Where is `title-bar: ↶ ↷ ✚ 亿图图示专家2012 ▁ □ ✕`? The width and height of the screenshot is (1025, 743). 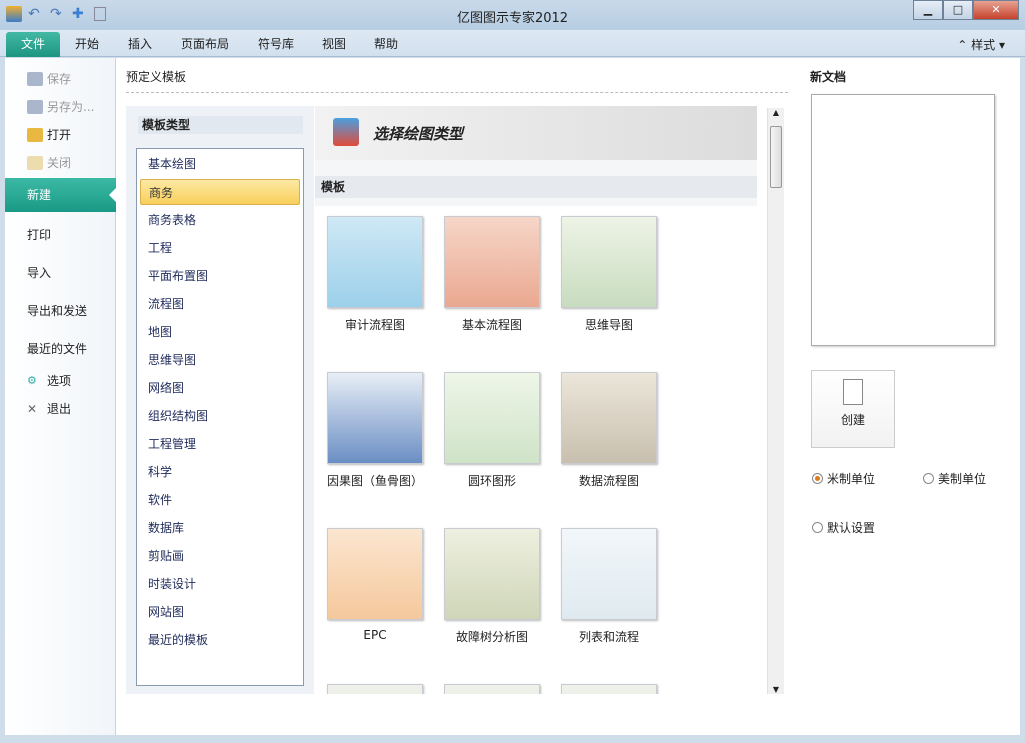
title-bar: ↶ ↷ ✚ 亿图图示专家2012 ▁ □ ✕ is located at coordinates (512, 15).